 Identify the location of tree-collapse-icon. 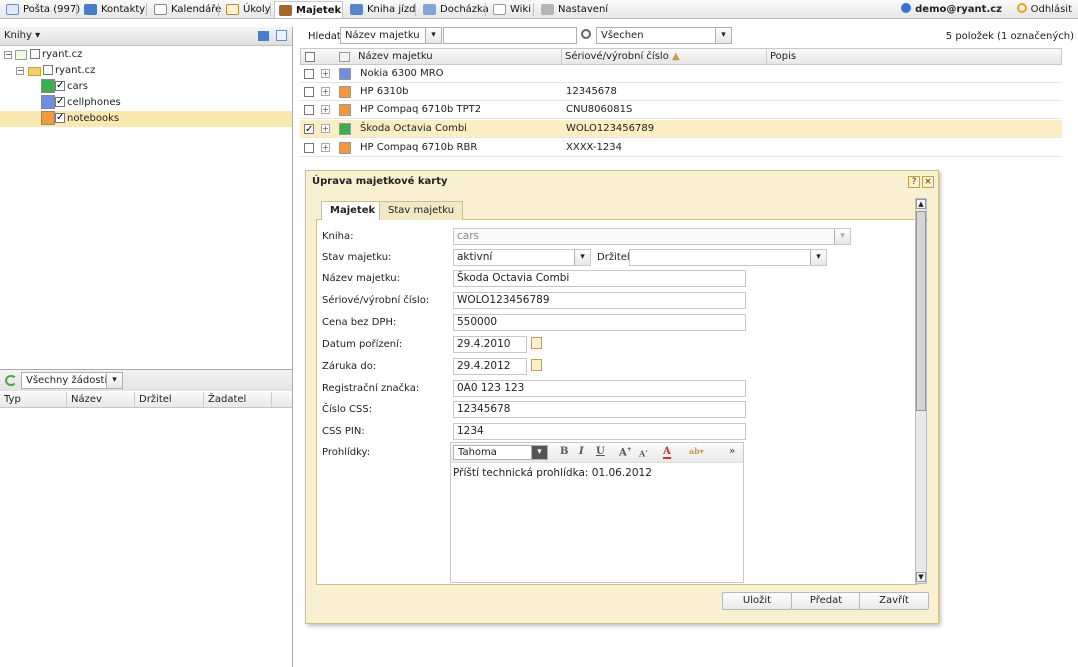
(281, 35).